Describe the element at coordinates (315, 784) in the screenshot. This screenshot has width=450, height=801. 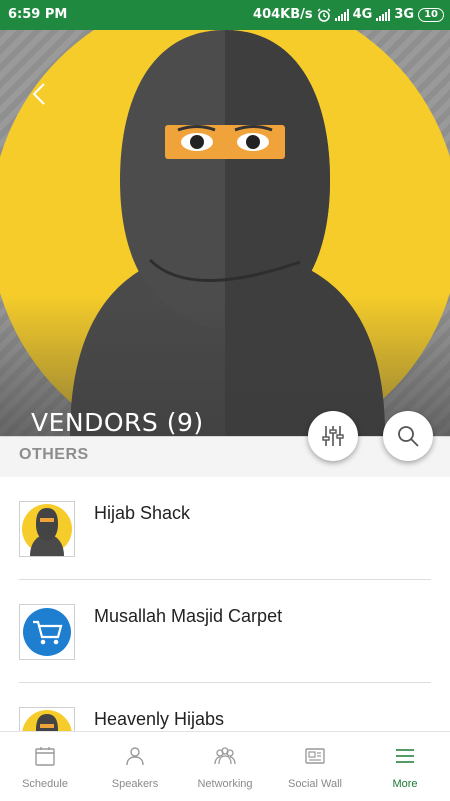
I see `tab-label: Social Wall` at that location.